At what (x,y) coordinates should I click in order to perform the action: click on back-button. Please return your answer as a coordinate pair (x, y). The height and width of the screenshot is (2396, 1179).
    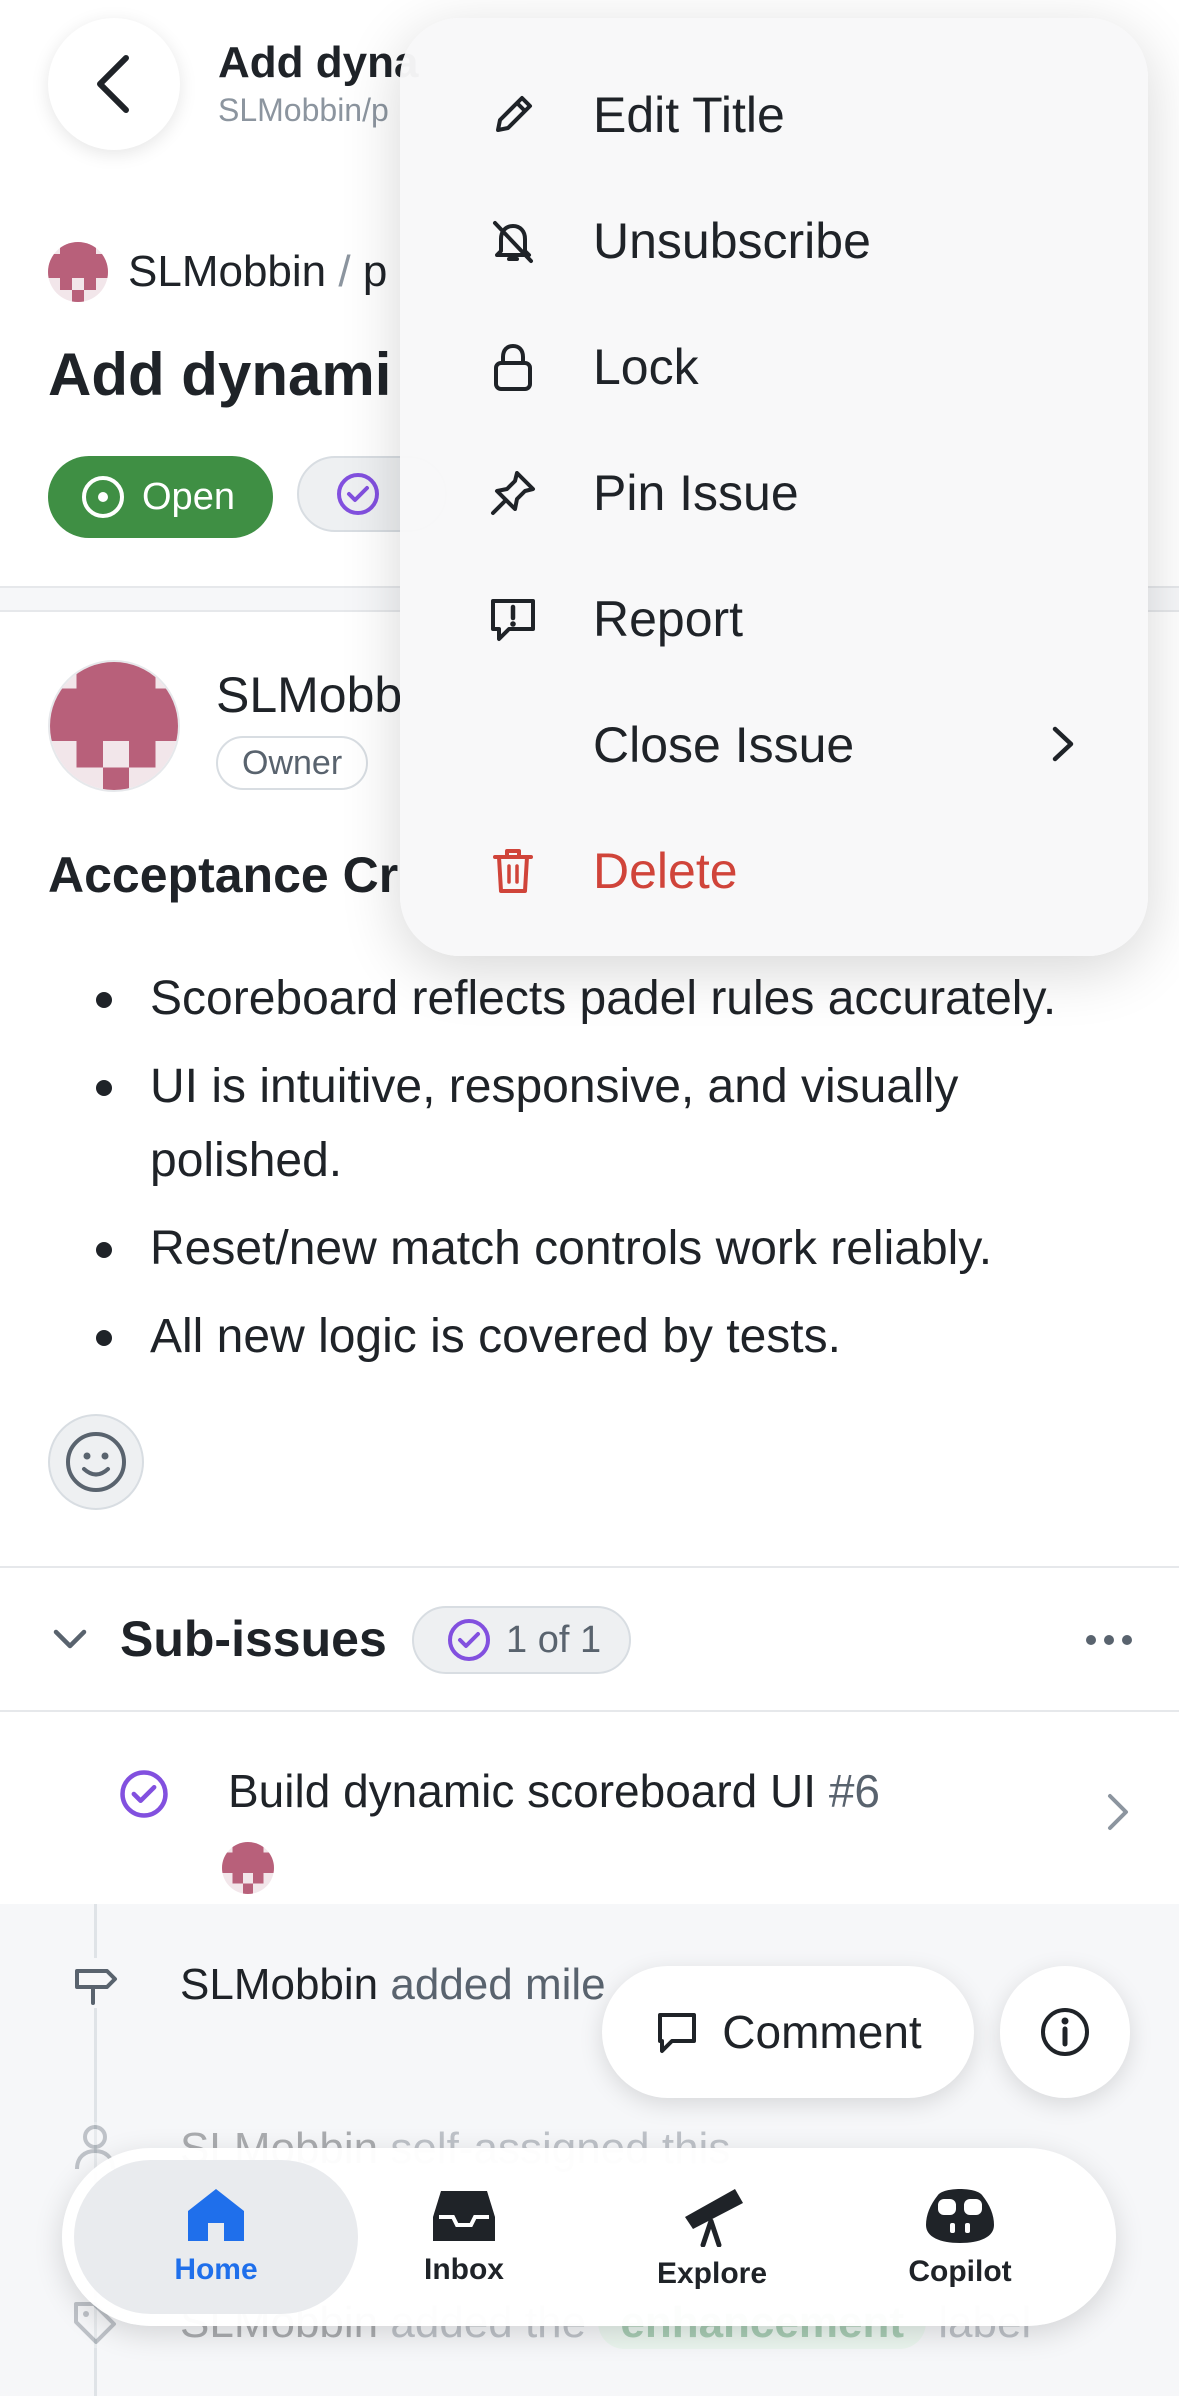
    Looking at the image, I should click on (114, 84).